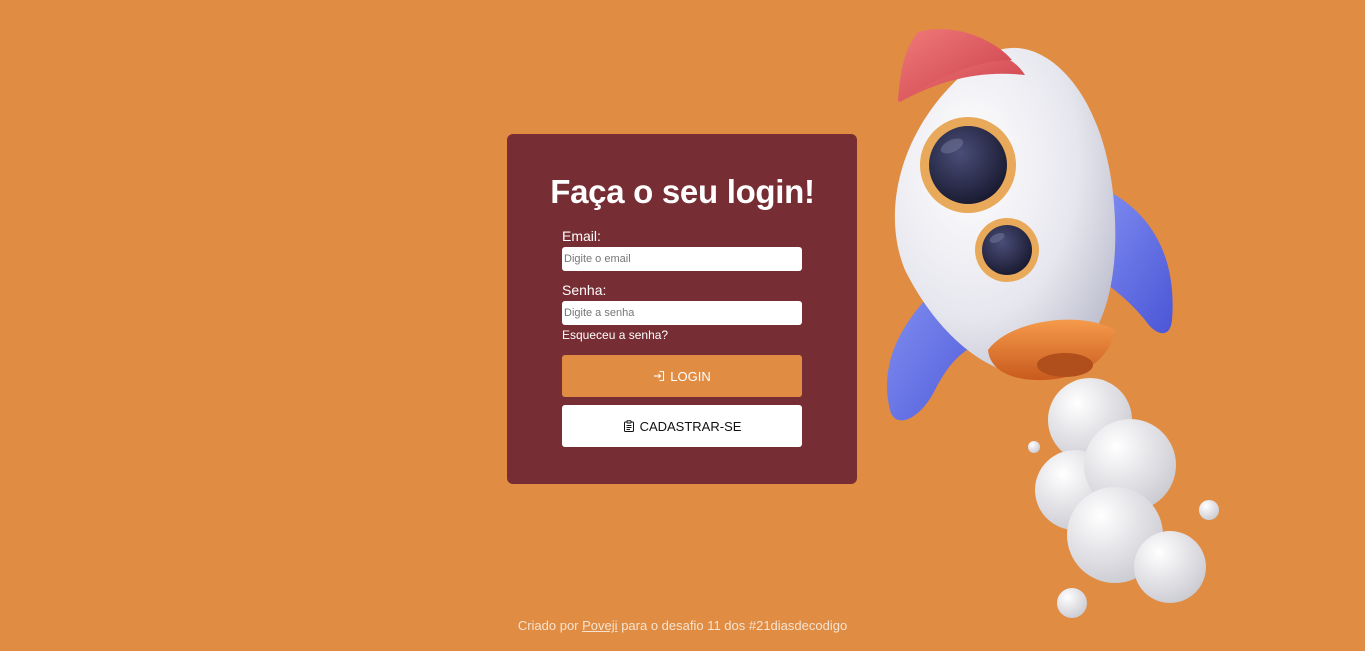  I want to click on author-link: Poveji, so click(599, 625).